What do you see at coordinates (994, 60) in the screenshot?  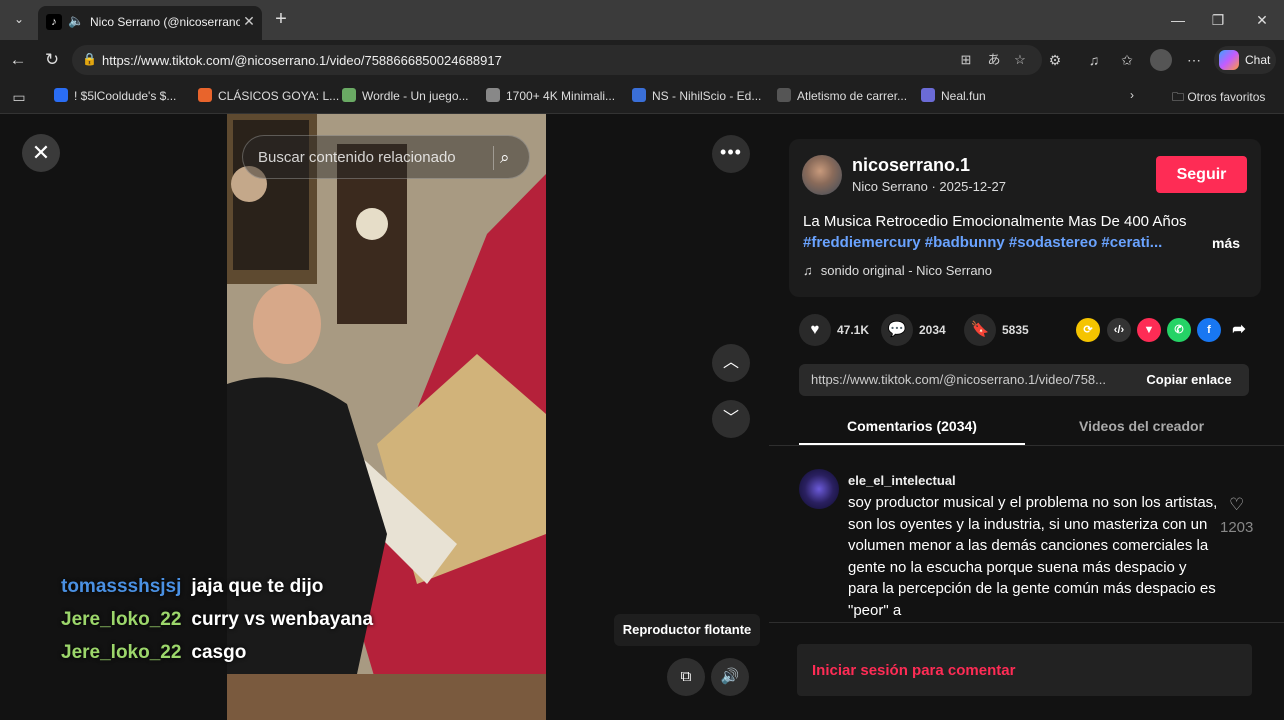 I see `translate-icon: あ` at bounding box center [994, 60].